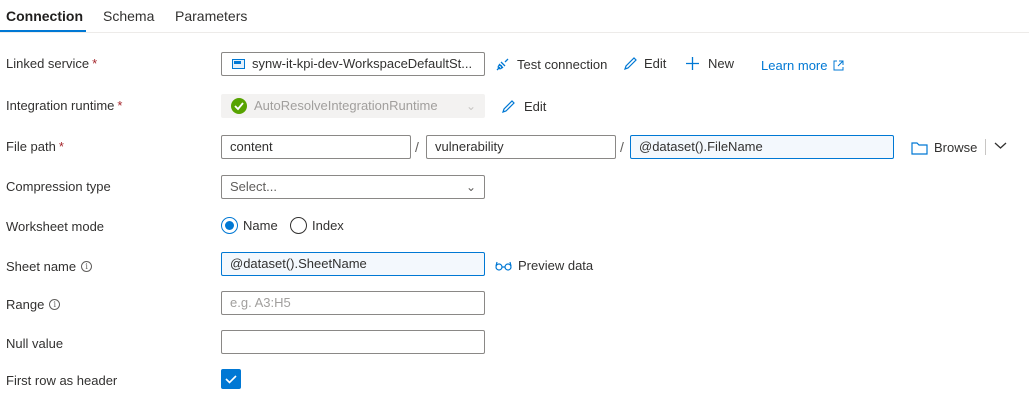 The height and width of the screenshot is (409, 1029). Describe the element at coordinates (64, 105) in the screenshot. I see `integration-runtime-label: Integration runtime *` at that location.